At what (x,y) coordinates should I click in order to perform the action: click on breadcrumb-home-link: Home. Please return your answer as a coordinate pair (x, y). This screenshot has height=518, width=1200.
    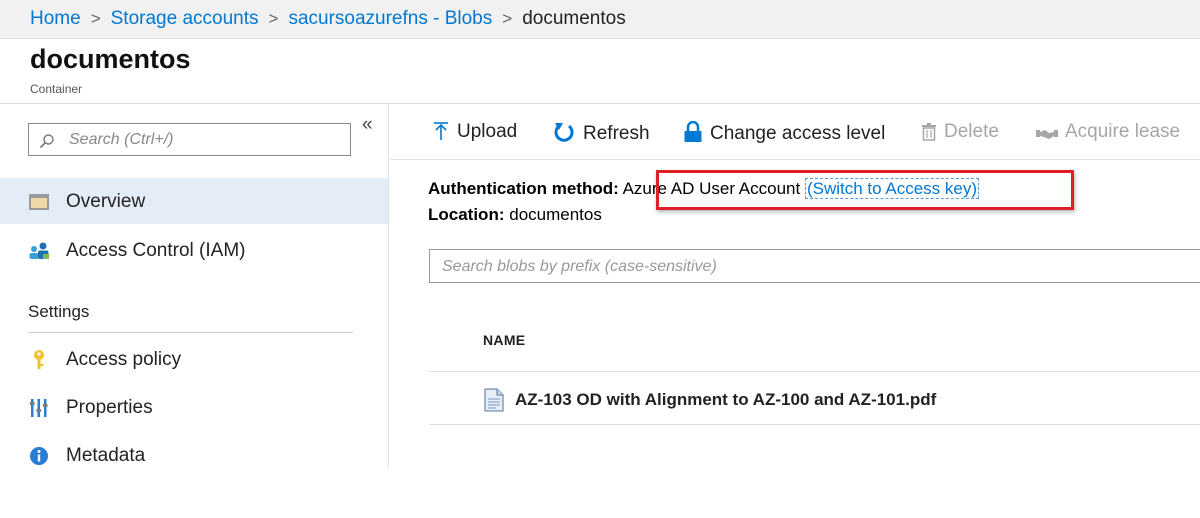
    Looking at the image, I should click on (55, 18).